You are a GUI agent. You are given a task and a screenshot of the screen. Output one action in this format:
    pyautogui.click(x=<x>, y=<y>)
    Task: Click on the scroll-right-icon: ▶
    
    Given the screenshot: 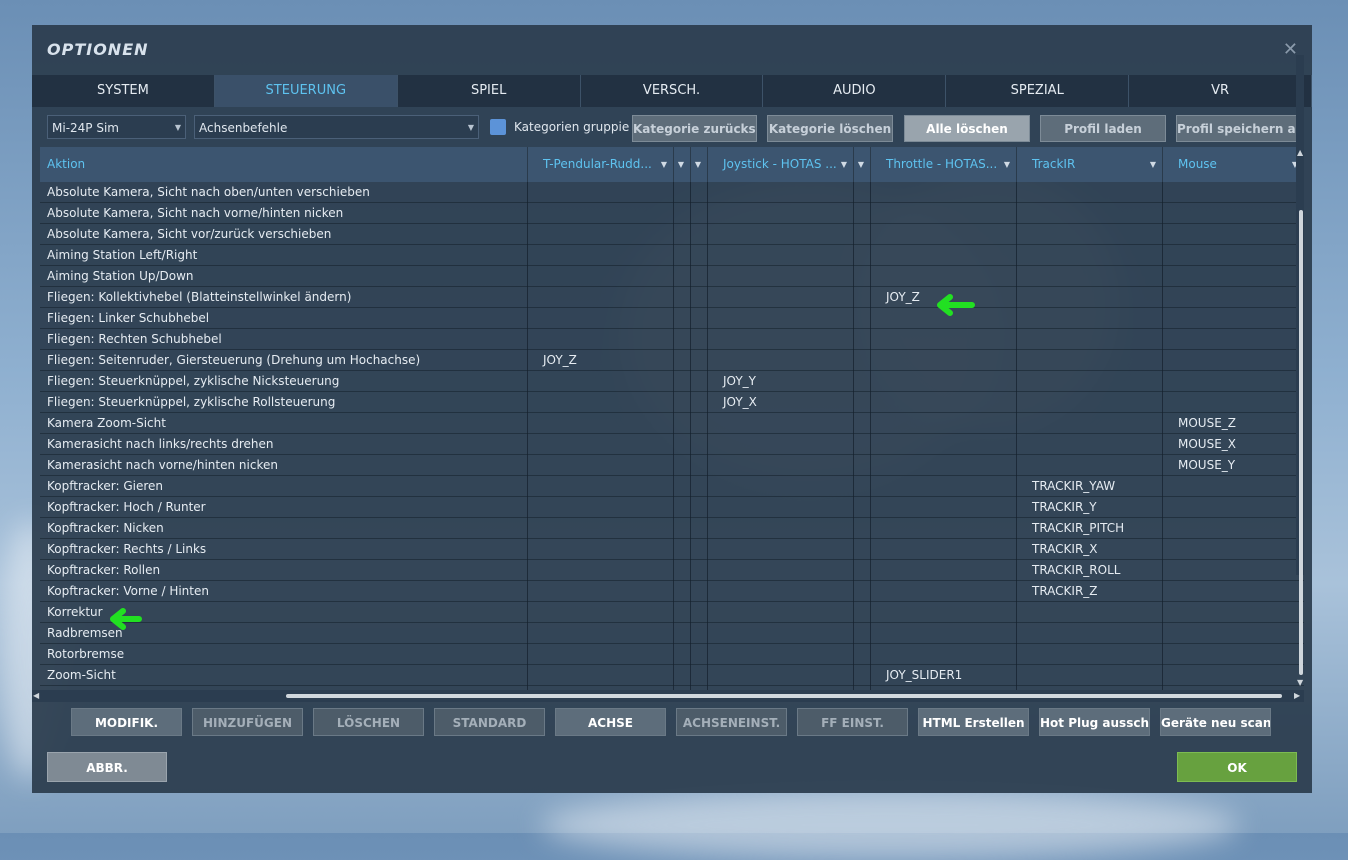 What is the action you would take?
    pyautogui.click(x=1297, y=695)
    